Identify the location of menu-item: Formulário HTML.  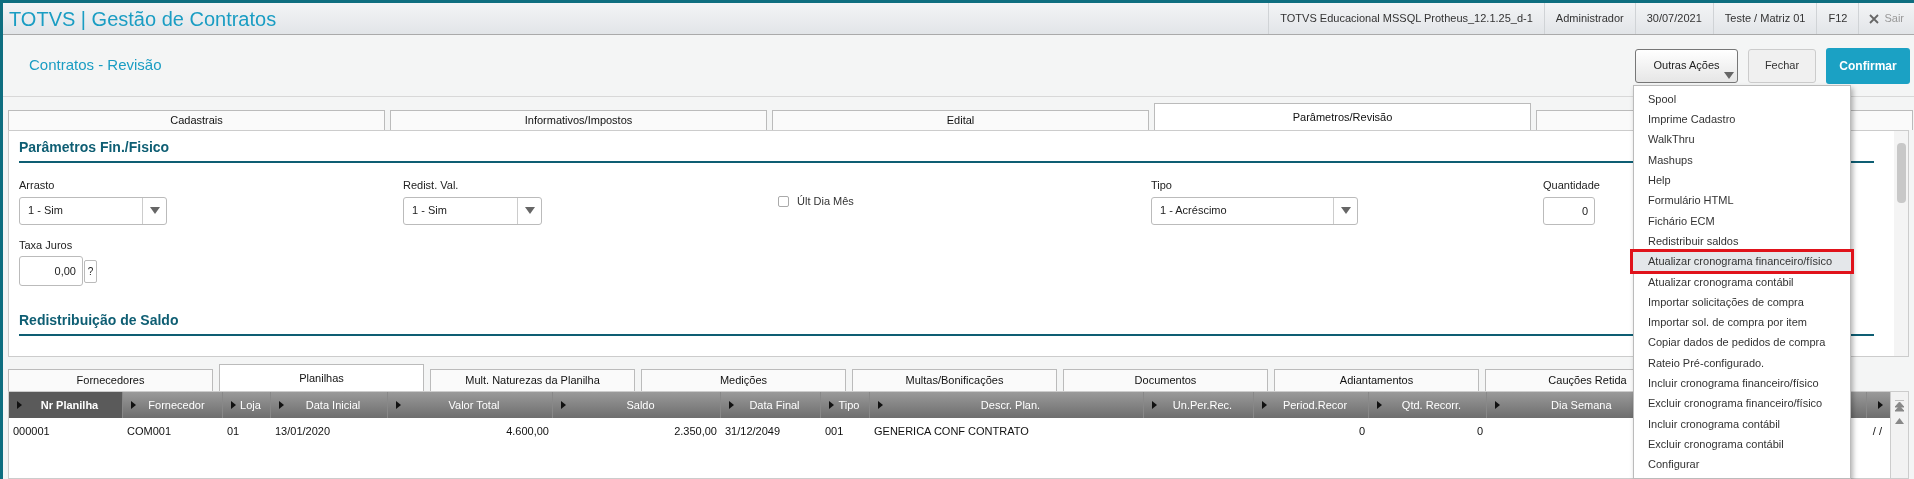
(1742, 200).